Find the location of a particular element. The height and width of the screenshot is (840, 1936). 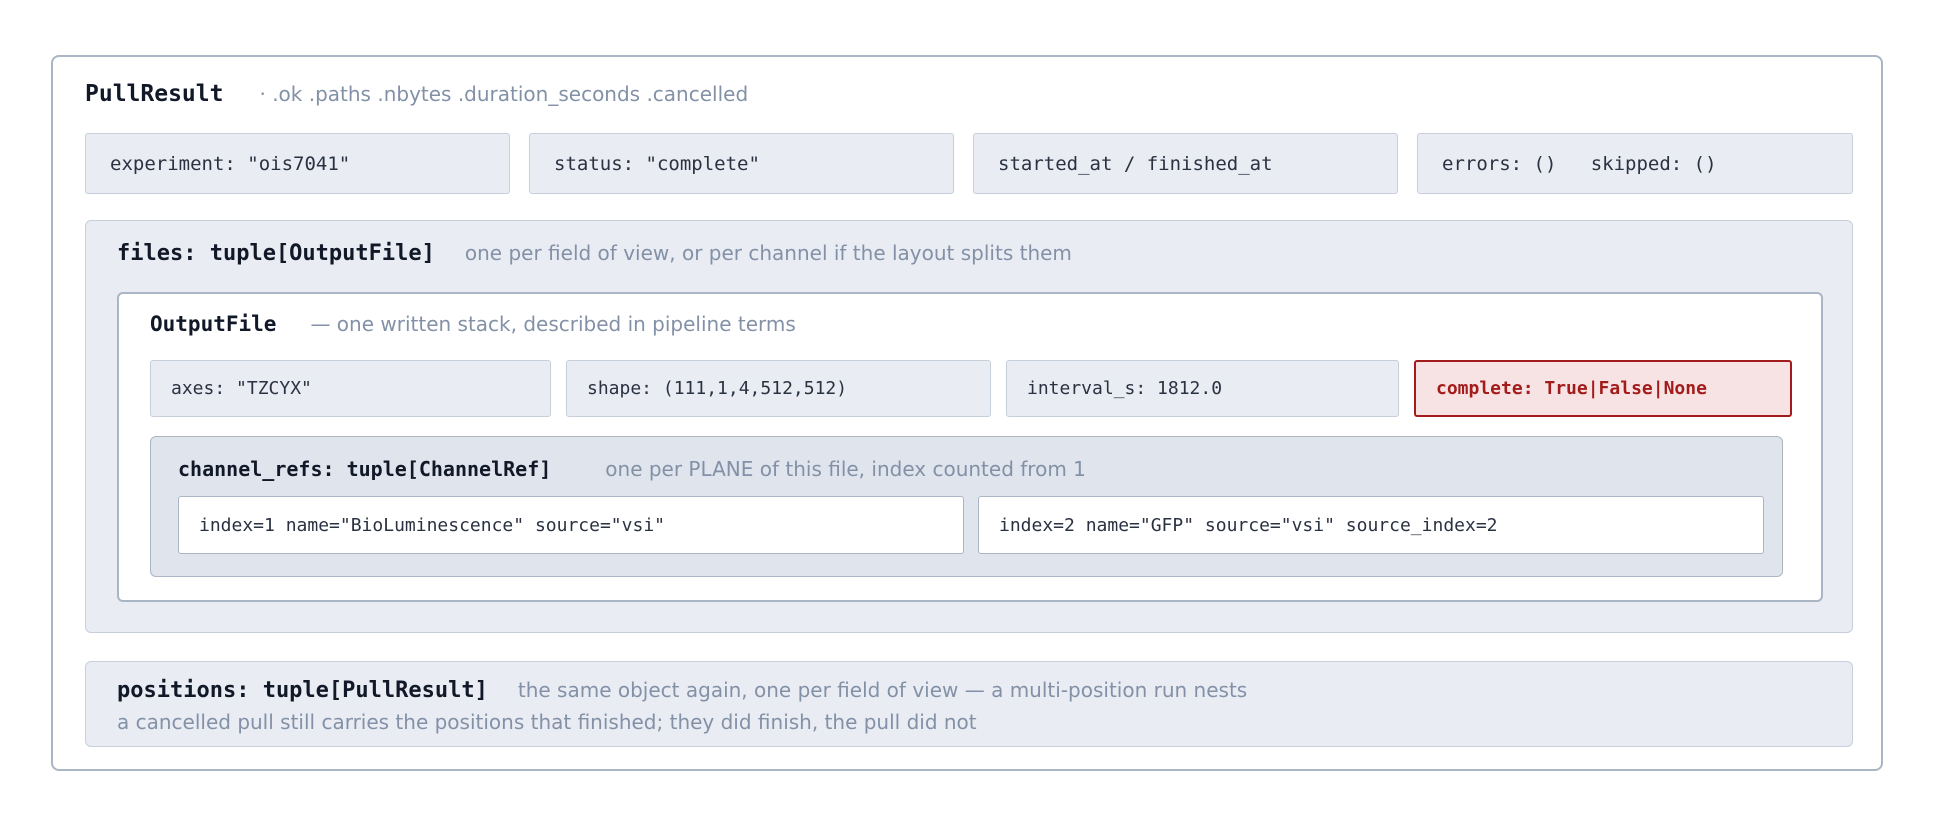

channel-refs-title: channel_refs: tuple[ChannelRef] is located at coordinates (365, 469).